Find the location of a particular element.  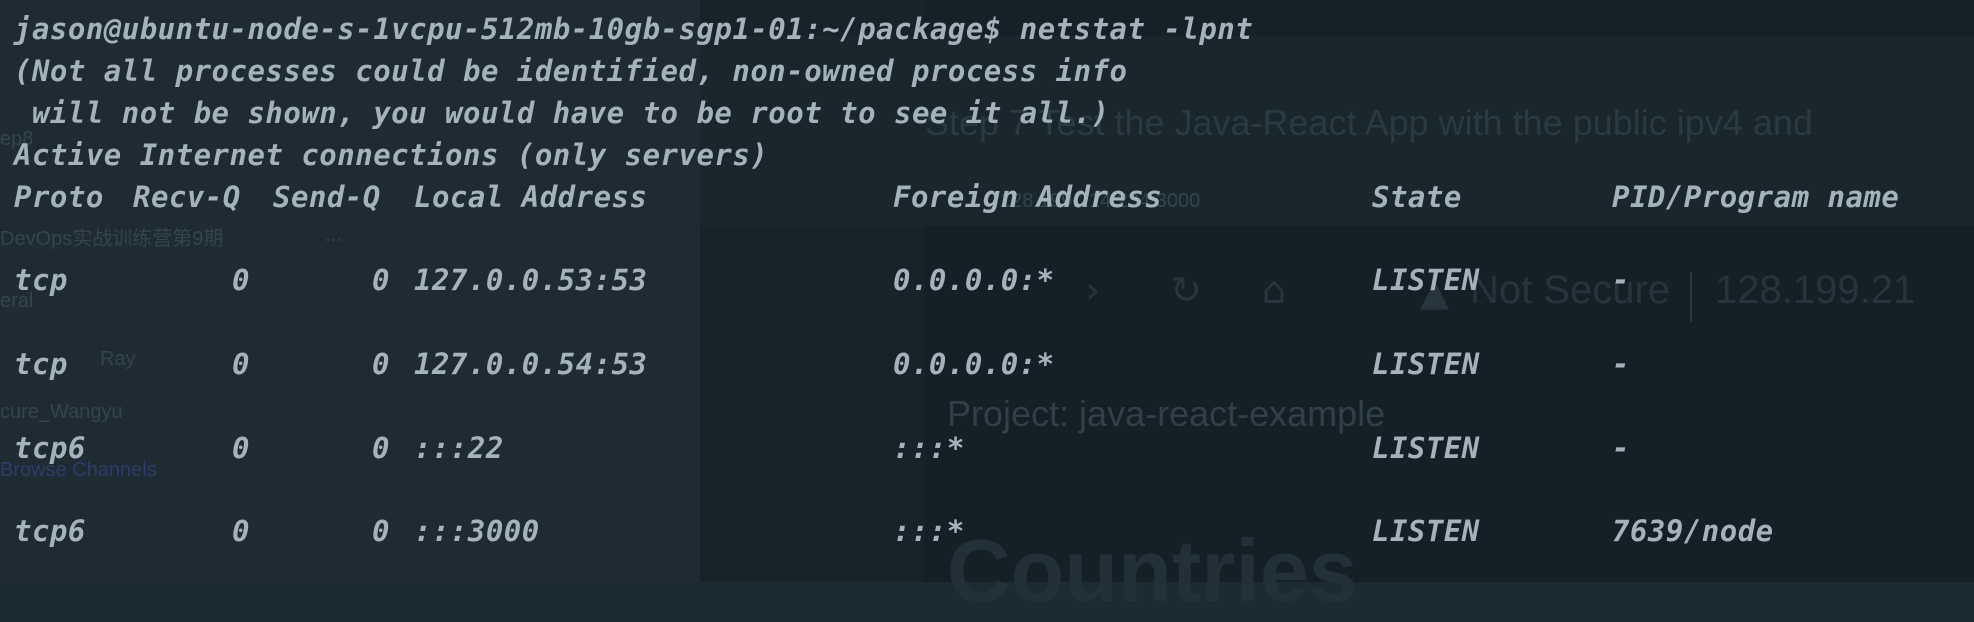

pid-cell: 7639/node is located at coordinates (1693, 531).